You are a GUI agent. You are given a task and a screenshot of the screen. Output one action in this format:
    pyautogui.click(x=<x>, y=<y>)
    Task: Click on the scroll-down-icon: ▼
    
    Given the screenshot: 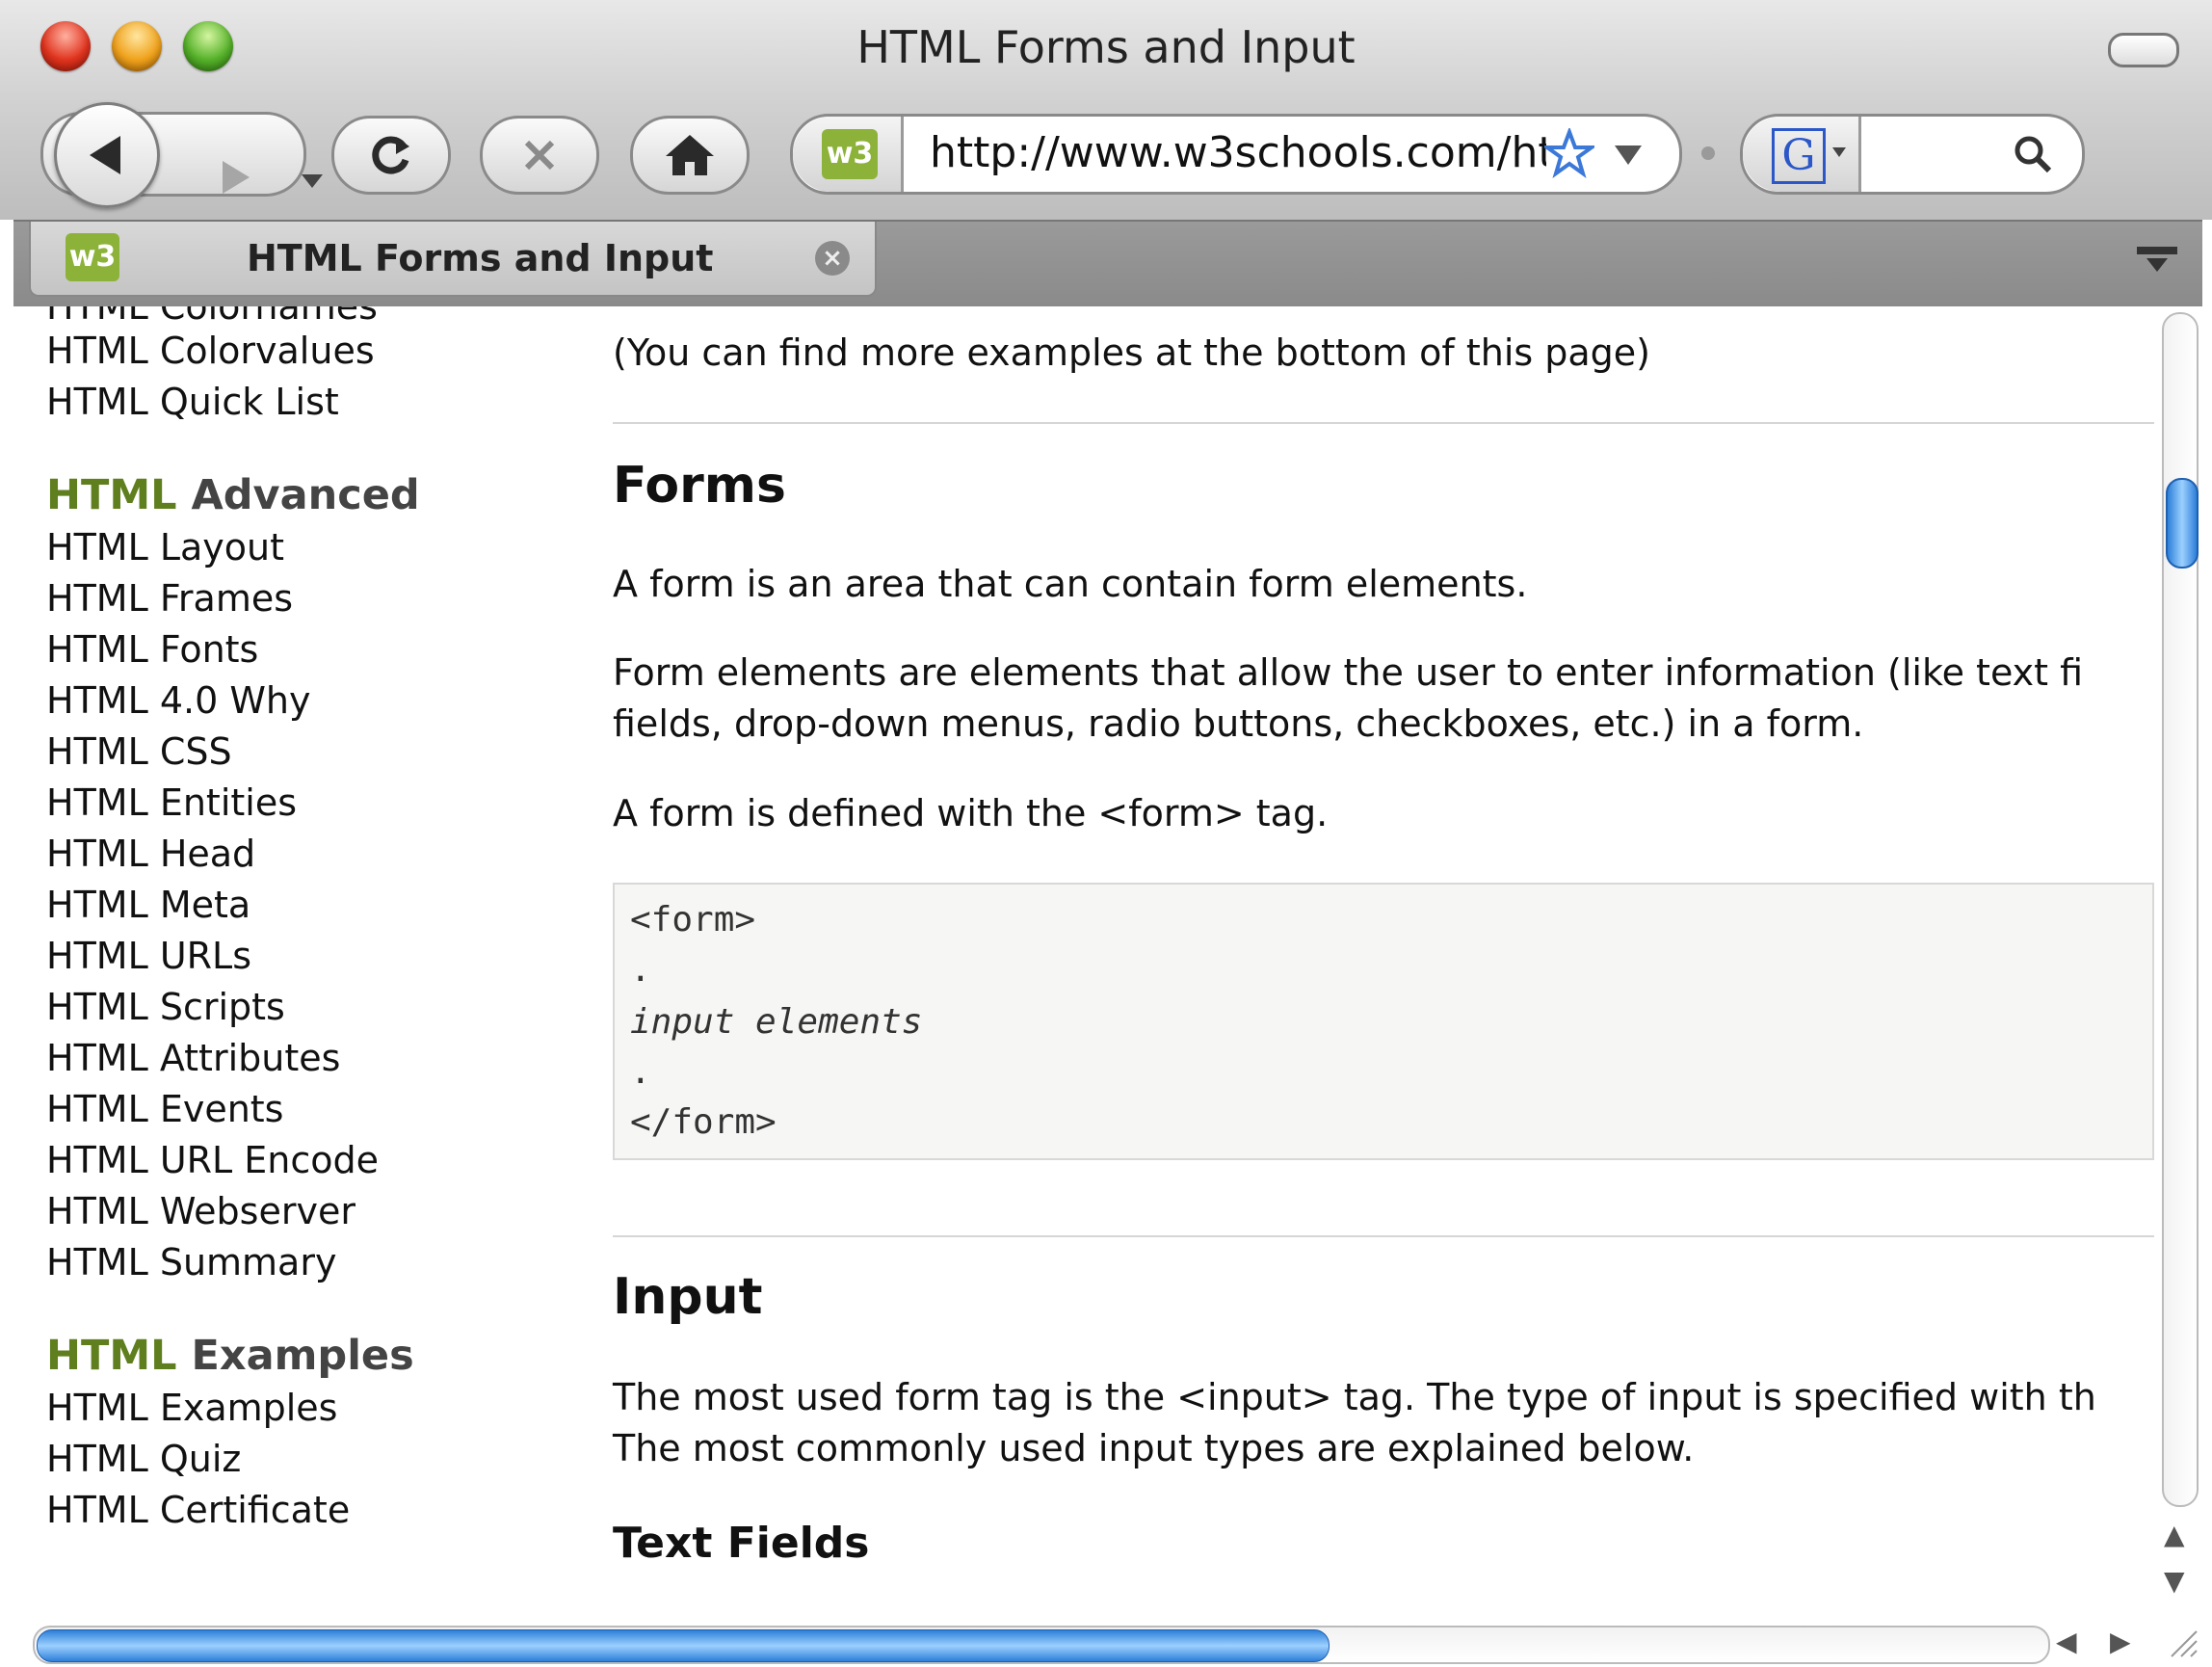 What is the action you would take?
    pyautogui.click(x=2174, y=1581)
    